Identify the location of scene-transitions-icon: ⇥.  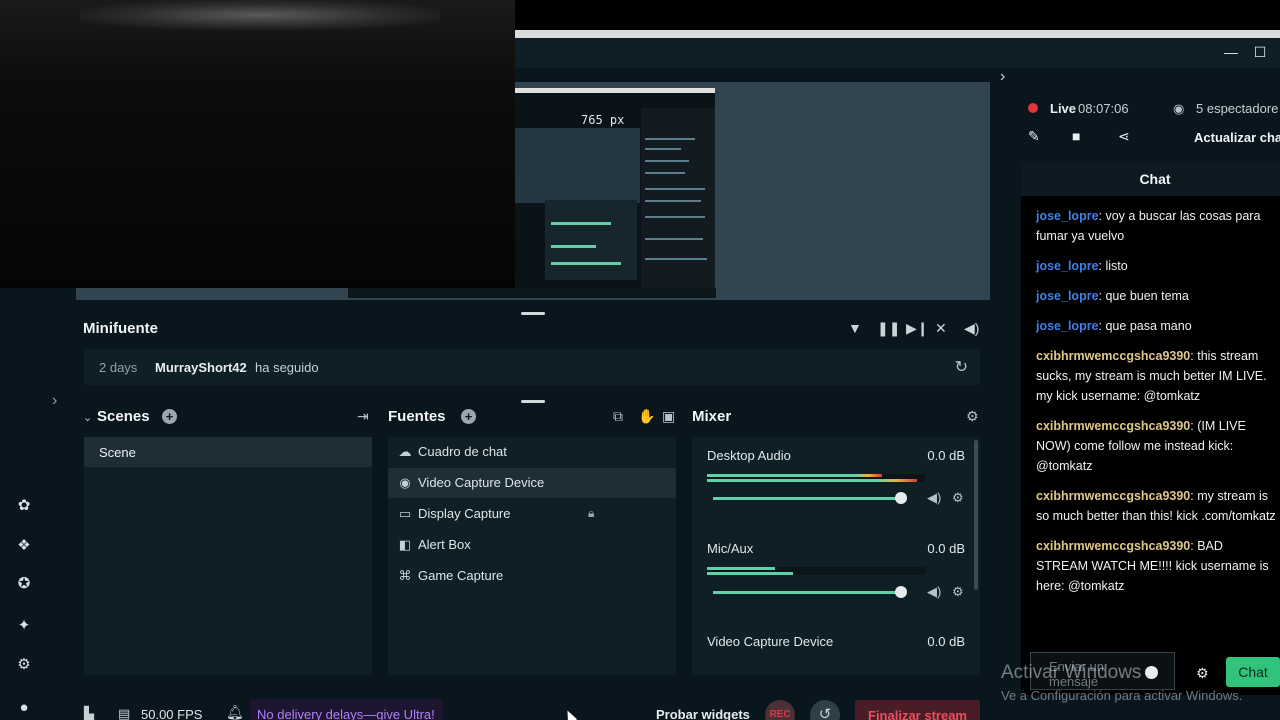
(363, 416).